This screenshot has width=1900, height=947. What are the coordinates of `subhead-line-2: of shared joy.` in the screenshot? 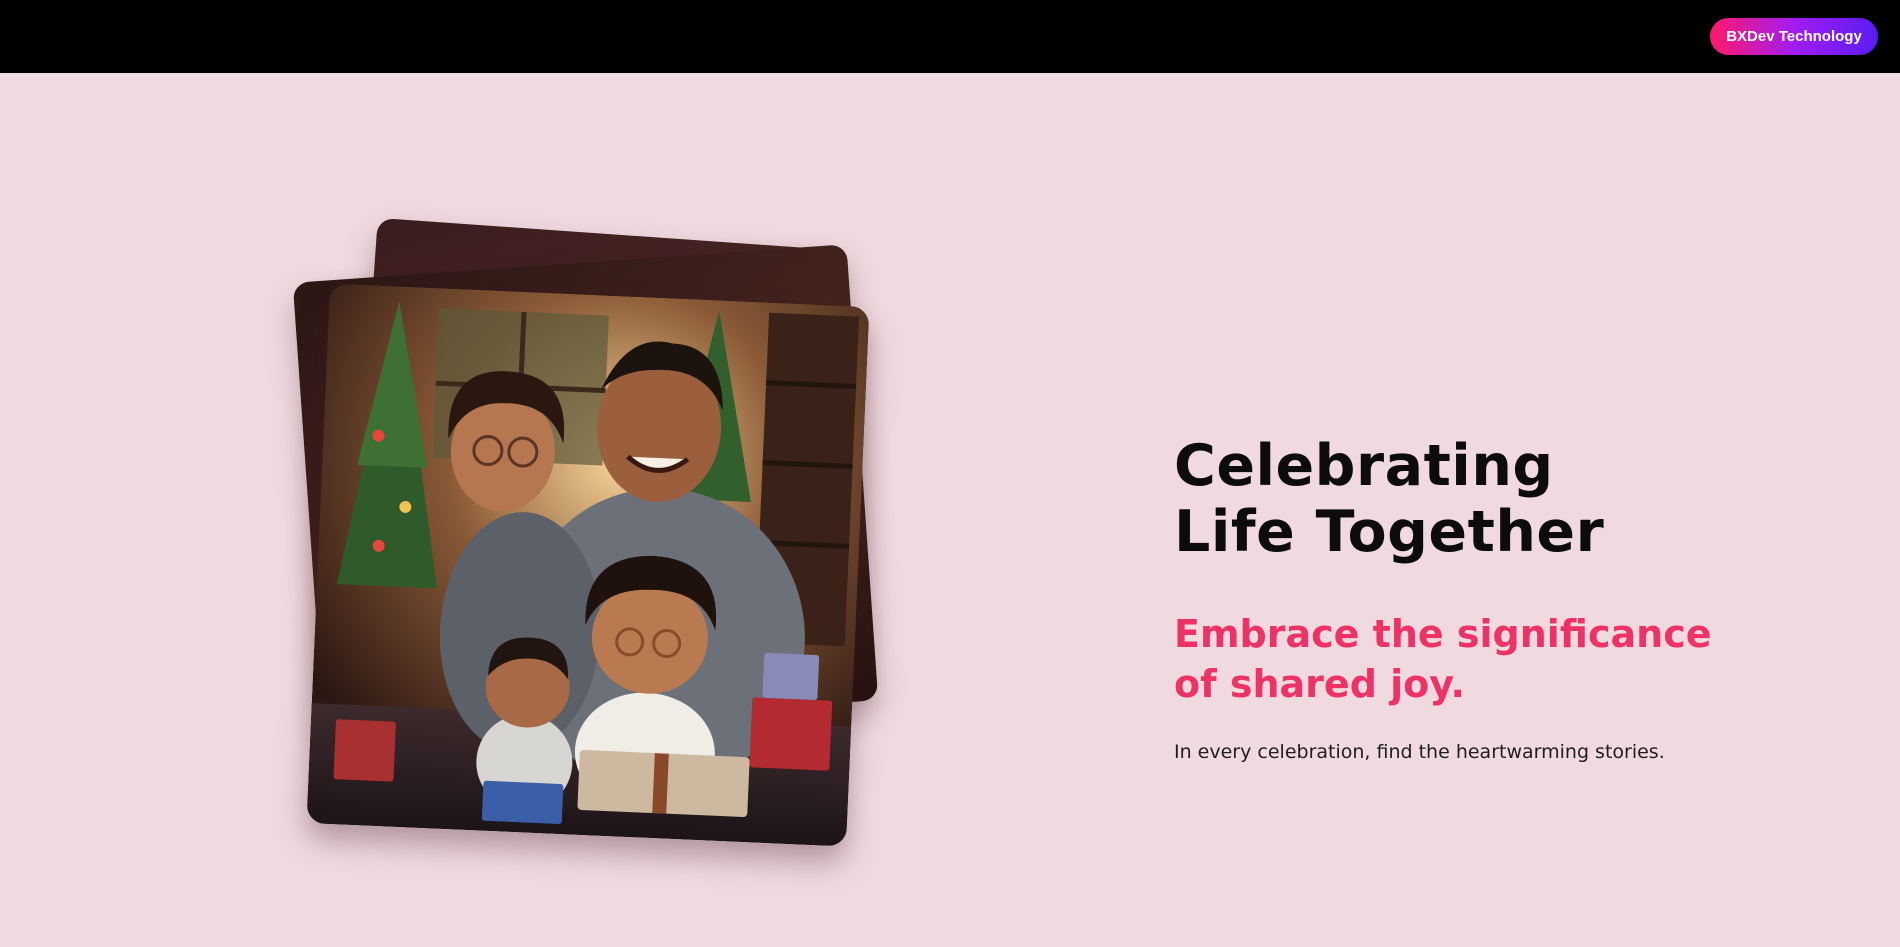 It's located at (1319, 684).